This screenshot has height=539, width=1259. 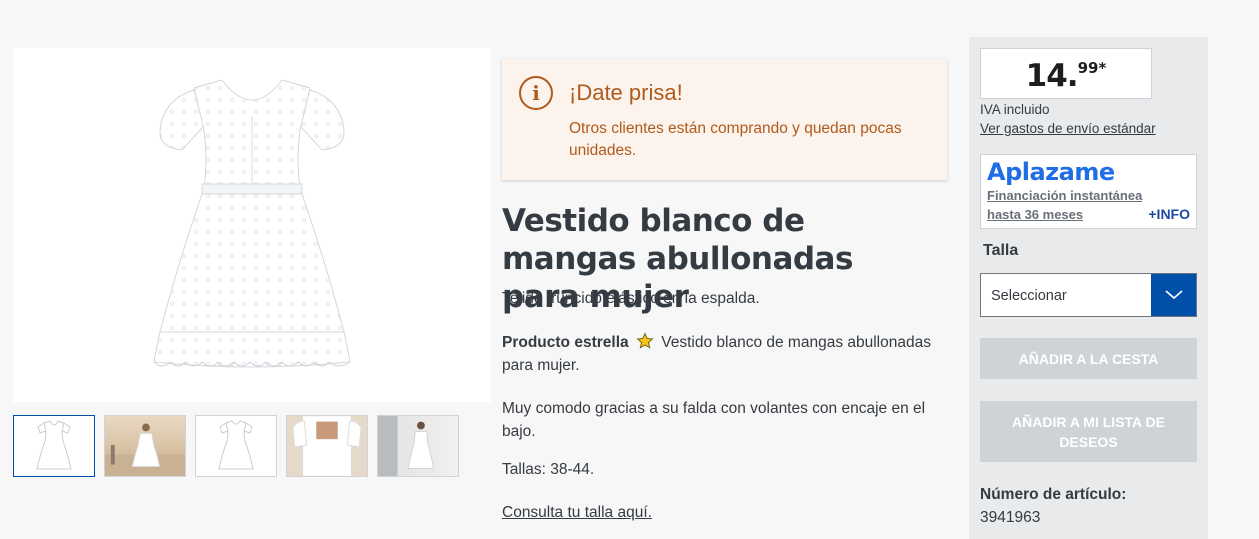 What do you see at coordinates (1088, 358) in the screenshot?
I see `add-to-cart-button: AÑADIR A LA CESTA` at bounding box center [1088, 358].